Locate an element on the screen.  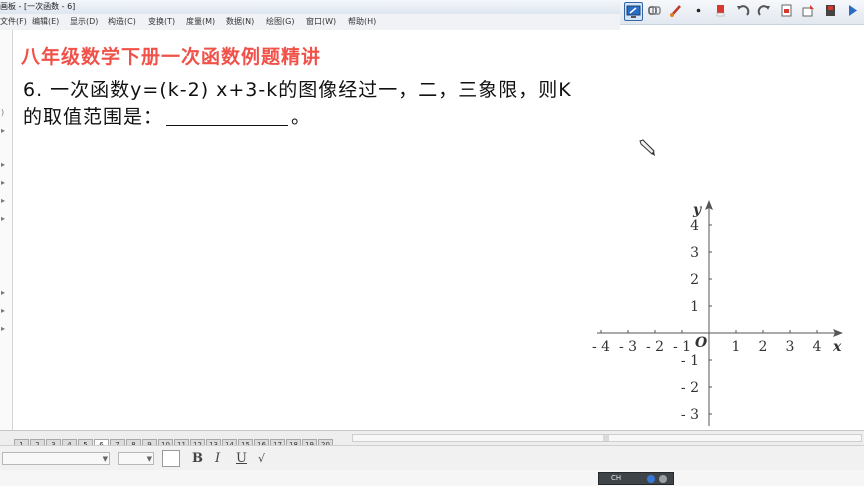
window-title: 画板 - [一次函数 - 6] is located at coordinates (38, 6).